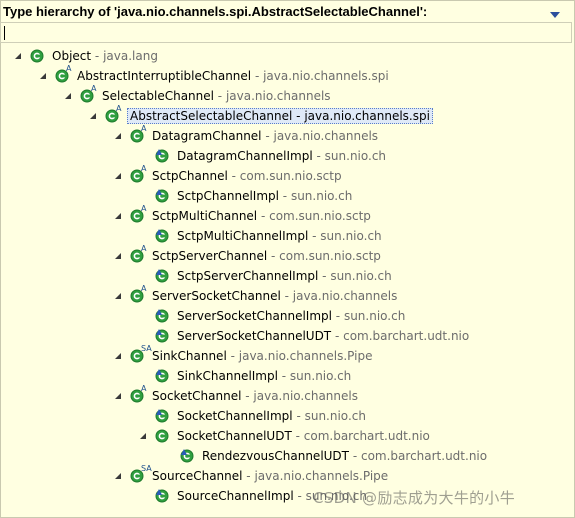 Image resolution: width=575 pixels, height=518 pixels. Describe the element at coordinates (254, 316) in the screenshot. I see `type-name: ServerSocketChannelImpl` at that location.